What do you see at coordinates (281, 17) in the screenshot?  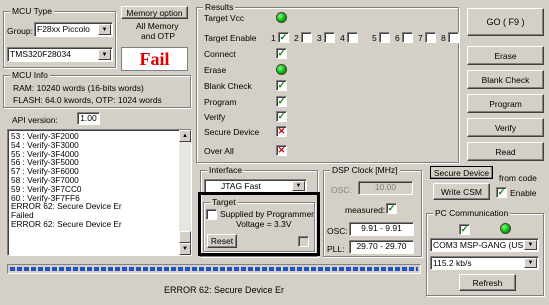 I see `target-vcc-led` at bounding box center [281, 17].